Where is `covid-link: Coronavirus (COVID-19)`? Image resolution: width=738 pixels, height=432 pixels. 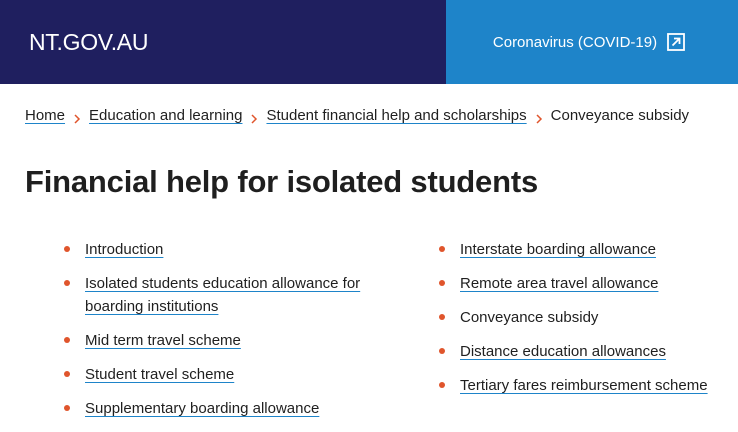
covid-link: Coronavirus (COVID-19) is located at coordinates (589, 42).